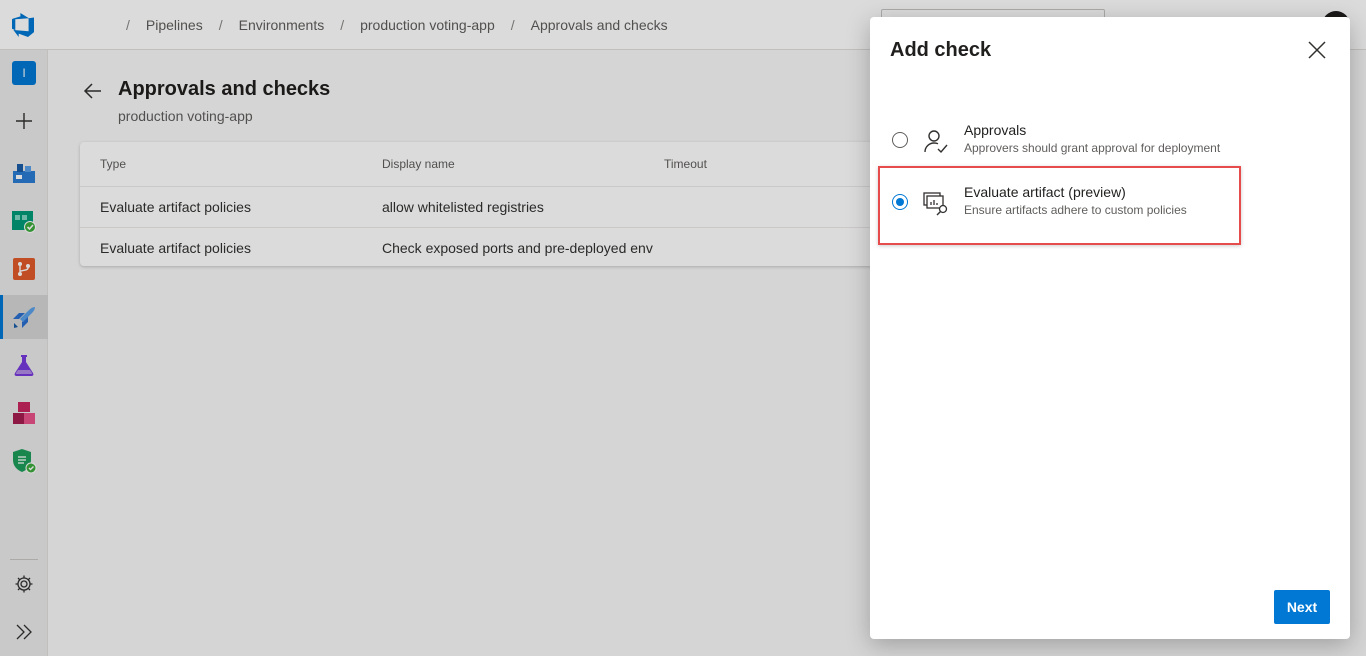 This screenshot has width=1366, height=656. I want to click on close-icon, so click(1317, 50).